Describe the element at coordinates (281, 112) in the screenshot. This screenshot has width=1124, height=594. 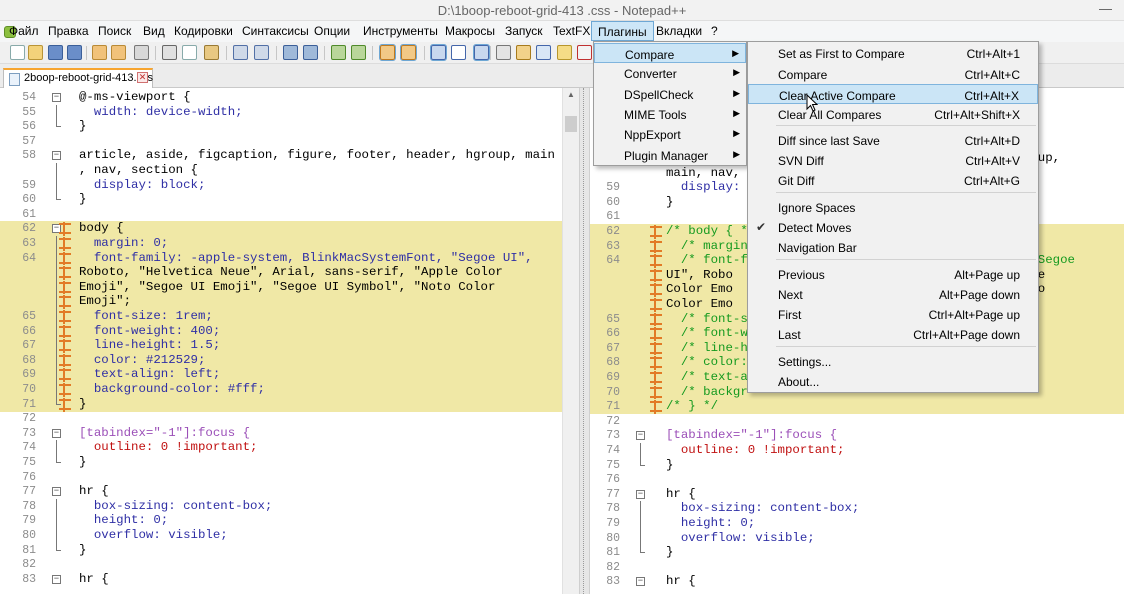
I see `code-line: 55 width: device-width;` at that location.